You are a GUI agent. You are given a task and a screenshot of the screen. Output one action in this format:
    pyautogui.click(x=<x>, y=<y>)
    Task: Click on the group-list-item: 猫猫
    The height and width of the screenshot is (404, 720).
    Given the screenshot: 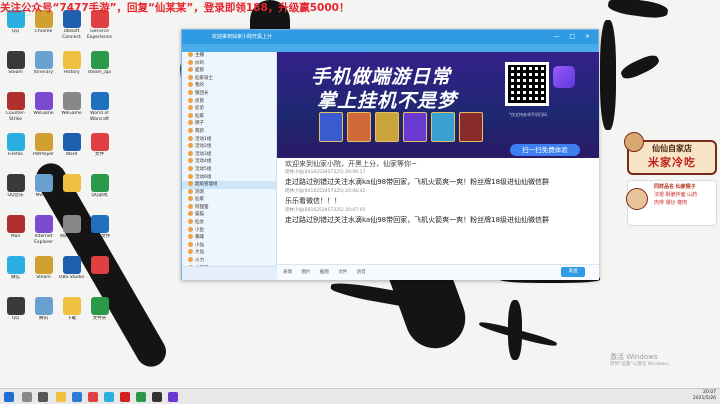 What is the action you would take?
    pyautogui.click(x=229, y=215)
    